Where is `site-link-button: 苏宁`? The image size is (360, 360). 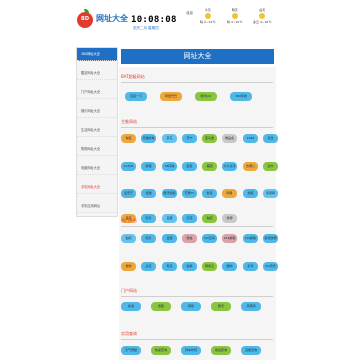 site-link-button: 苏宁 is located at coordinates (189, 138).